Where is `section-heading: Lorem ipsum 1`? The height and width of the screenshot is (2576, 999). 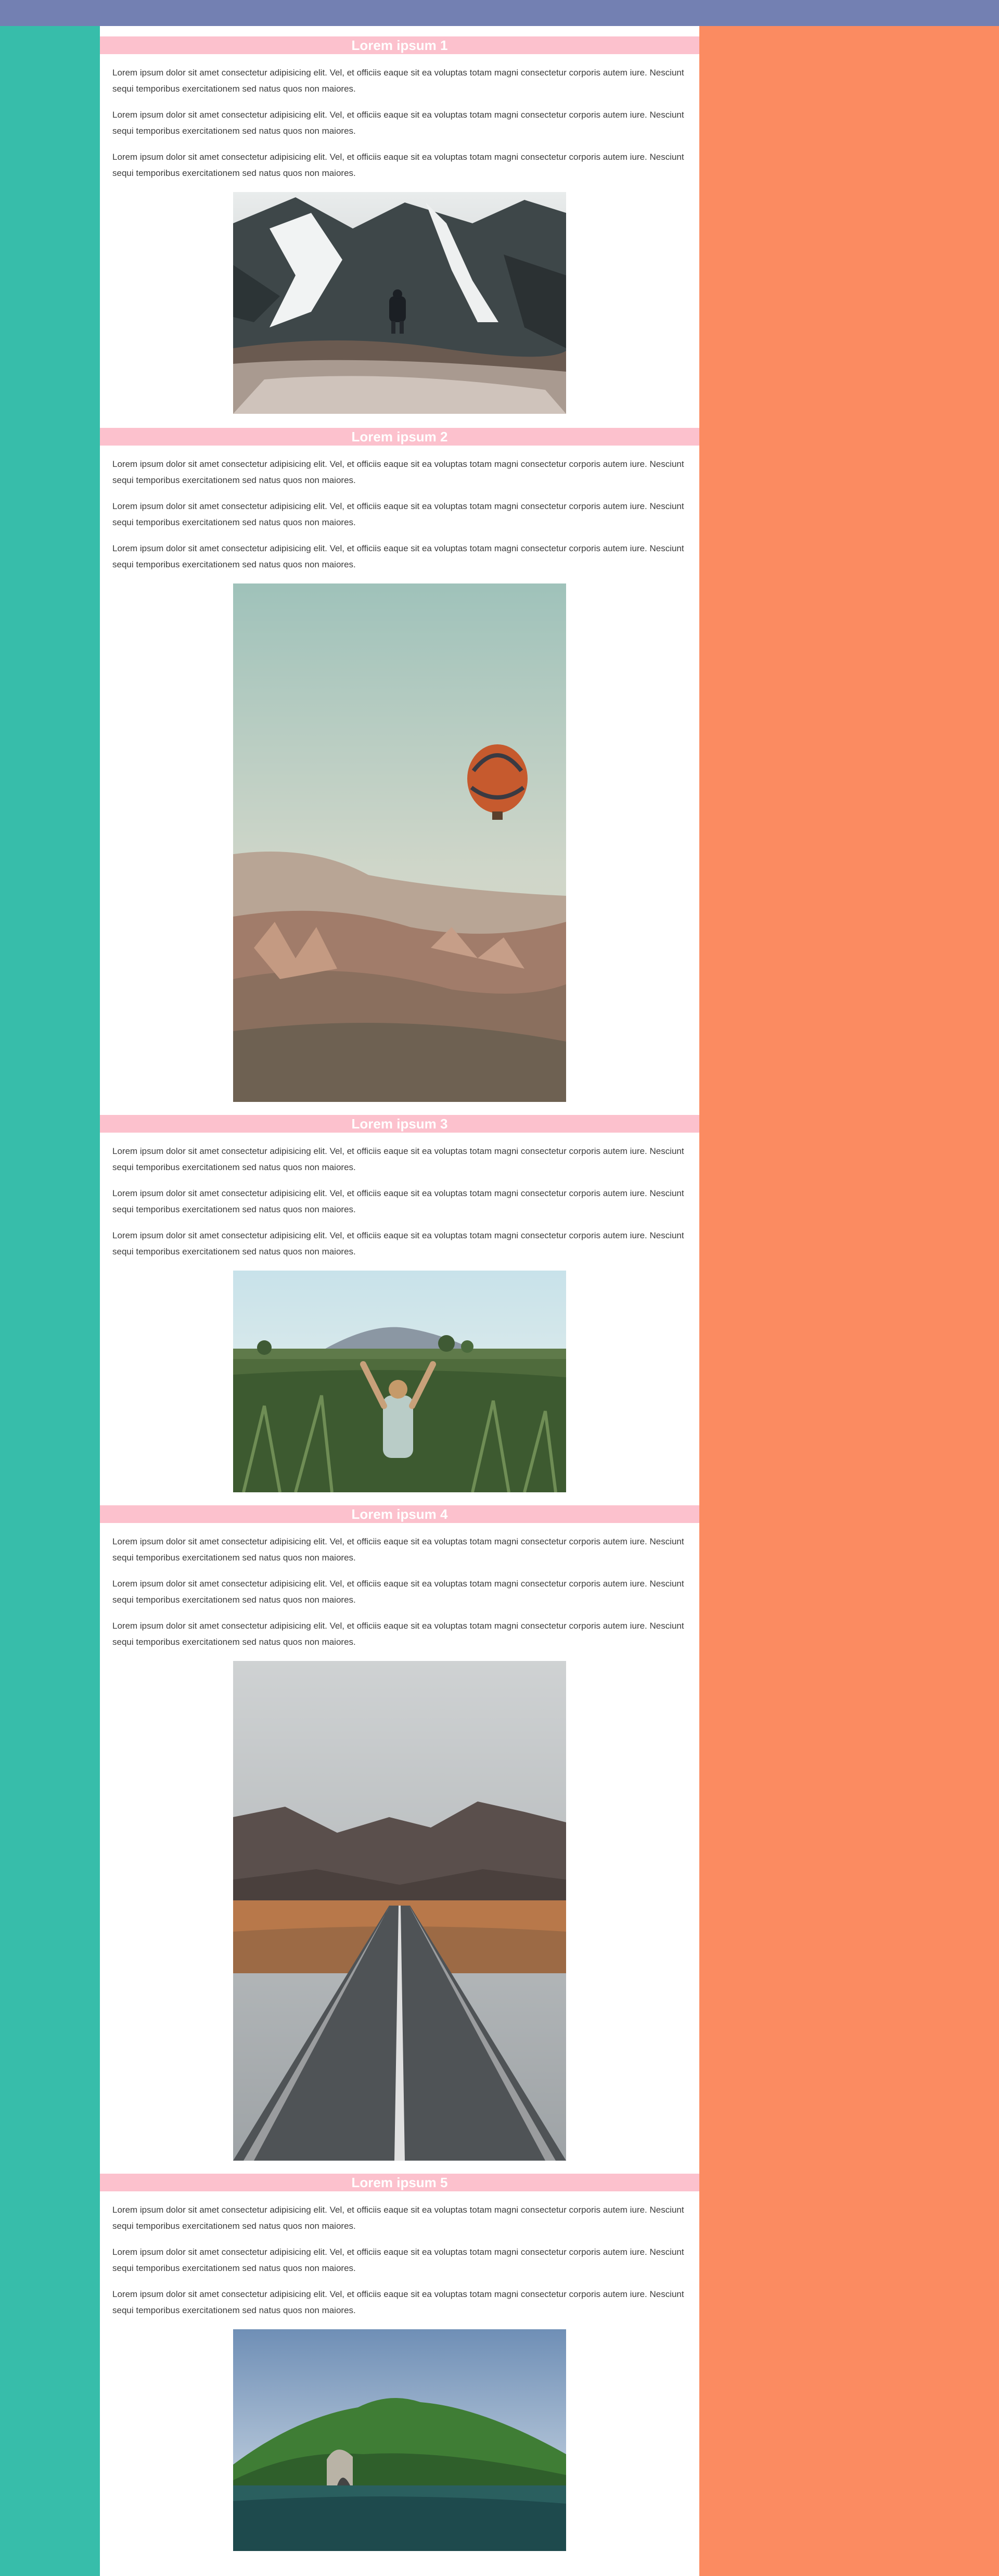
section-heading: Lorem ipsum 1 is located at coordinates (399, 45).